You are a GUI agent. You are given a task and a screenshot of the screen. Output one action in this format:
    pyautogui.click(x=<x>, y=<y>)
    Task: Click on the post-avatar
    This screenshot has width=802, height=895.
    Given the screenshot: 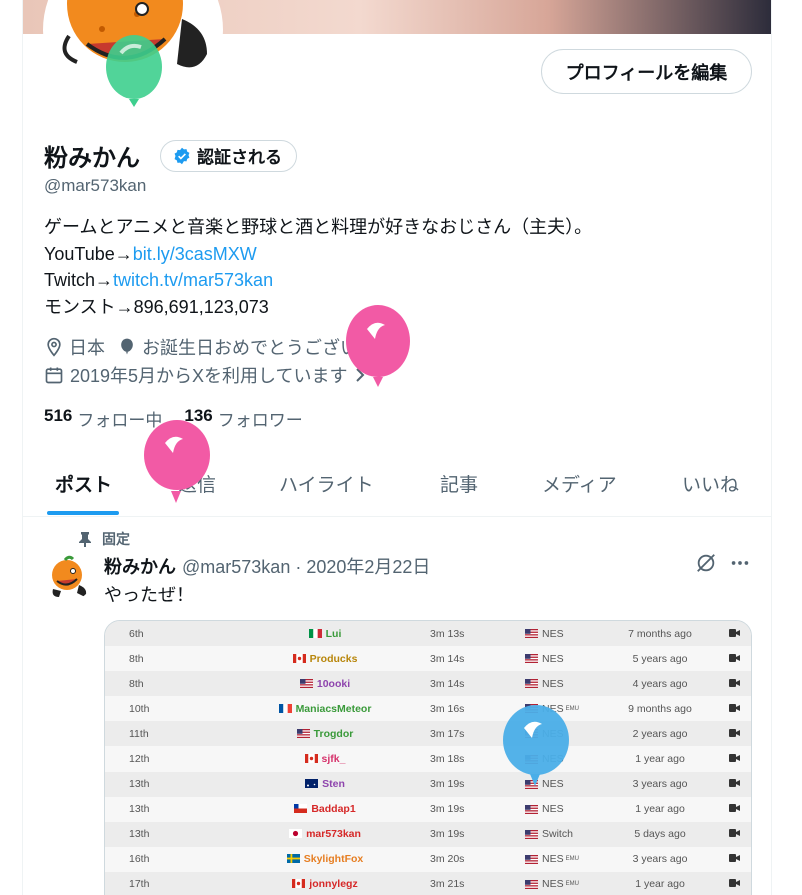 What is the action you would take?
    pyautogui.click(x=69, y=577)
    